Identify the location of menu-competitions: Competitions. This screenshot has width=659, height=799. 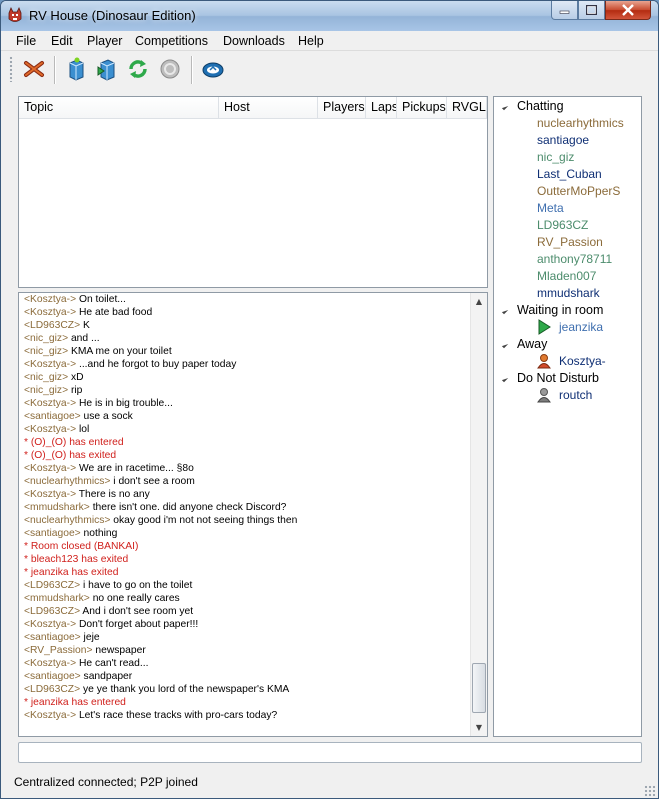
(171, 41).